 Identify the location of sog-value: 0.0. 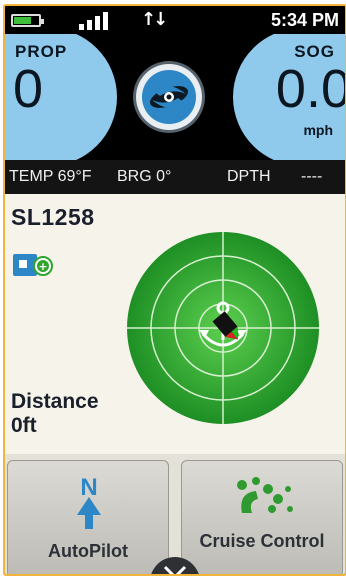
(310, 89).